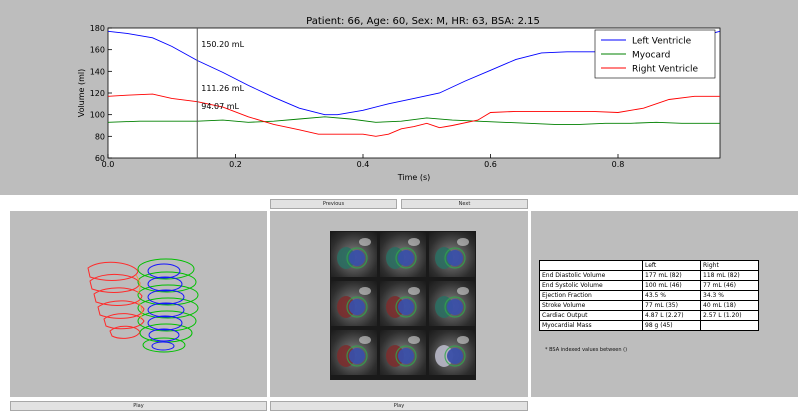 The width and height of the screenshot is (798, 417). I want to click on header-left: Left, so click(671, 265).